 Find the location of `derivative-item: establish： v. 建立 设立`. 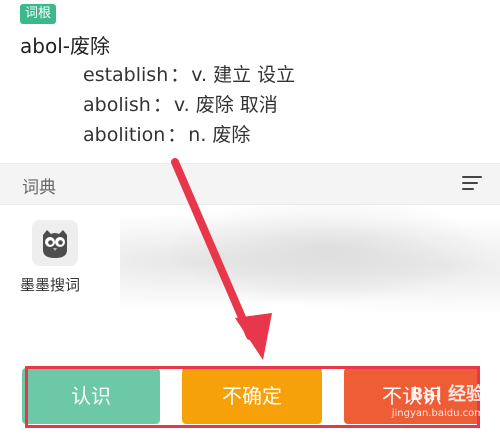

derivative-item: establish： v. 建立 设立 is located at coordinates (189, 75).